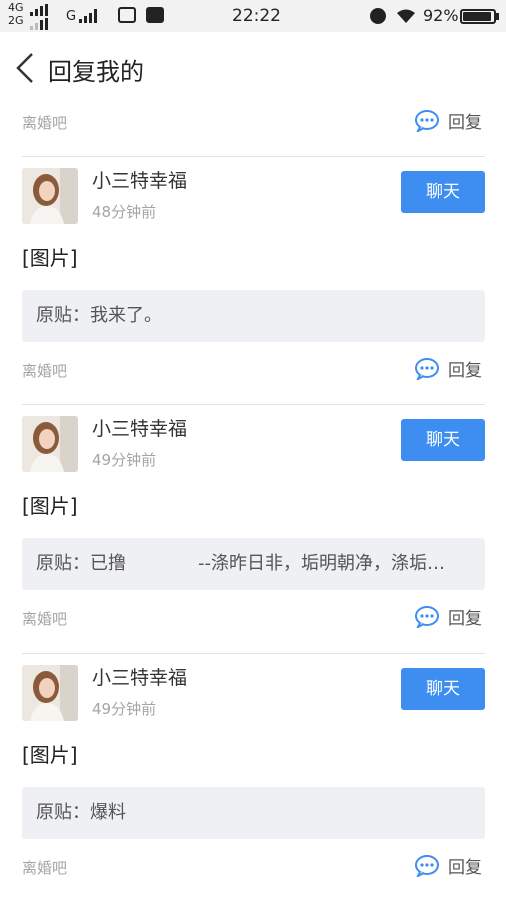 The height and width of the screenshot is (900, 506). I want to click on clock: 22:22, so click(256, 16).